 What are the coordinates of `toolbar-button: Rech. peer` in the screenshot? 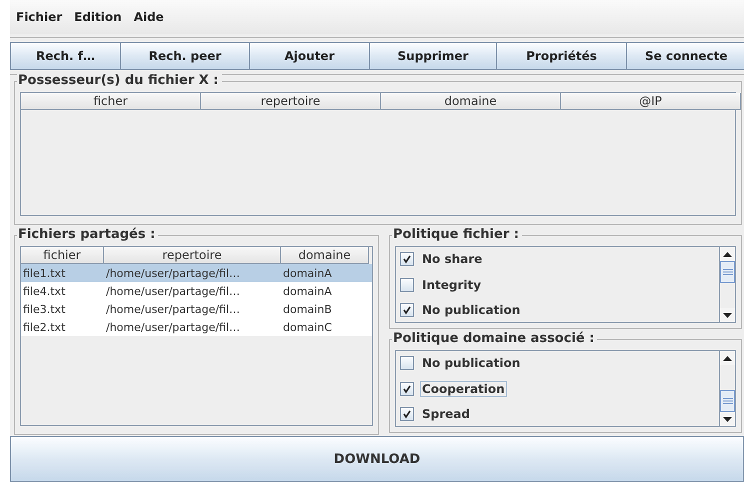 It's located at (185, 56).